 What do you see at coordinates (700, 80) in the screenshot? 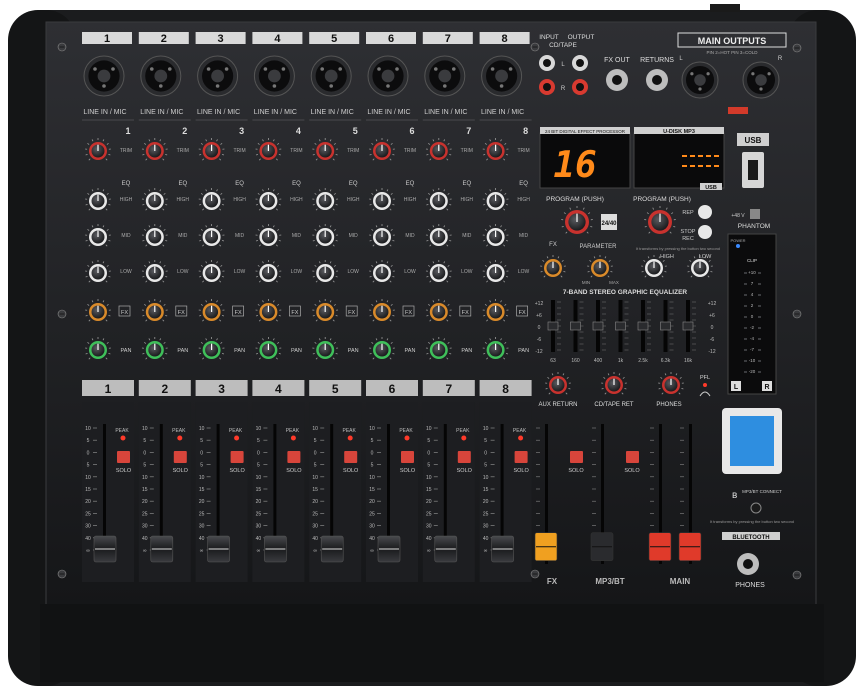
I see `main-out-left-xlr` at bounding box center [700, 80].